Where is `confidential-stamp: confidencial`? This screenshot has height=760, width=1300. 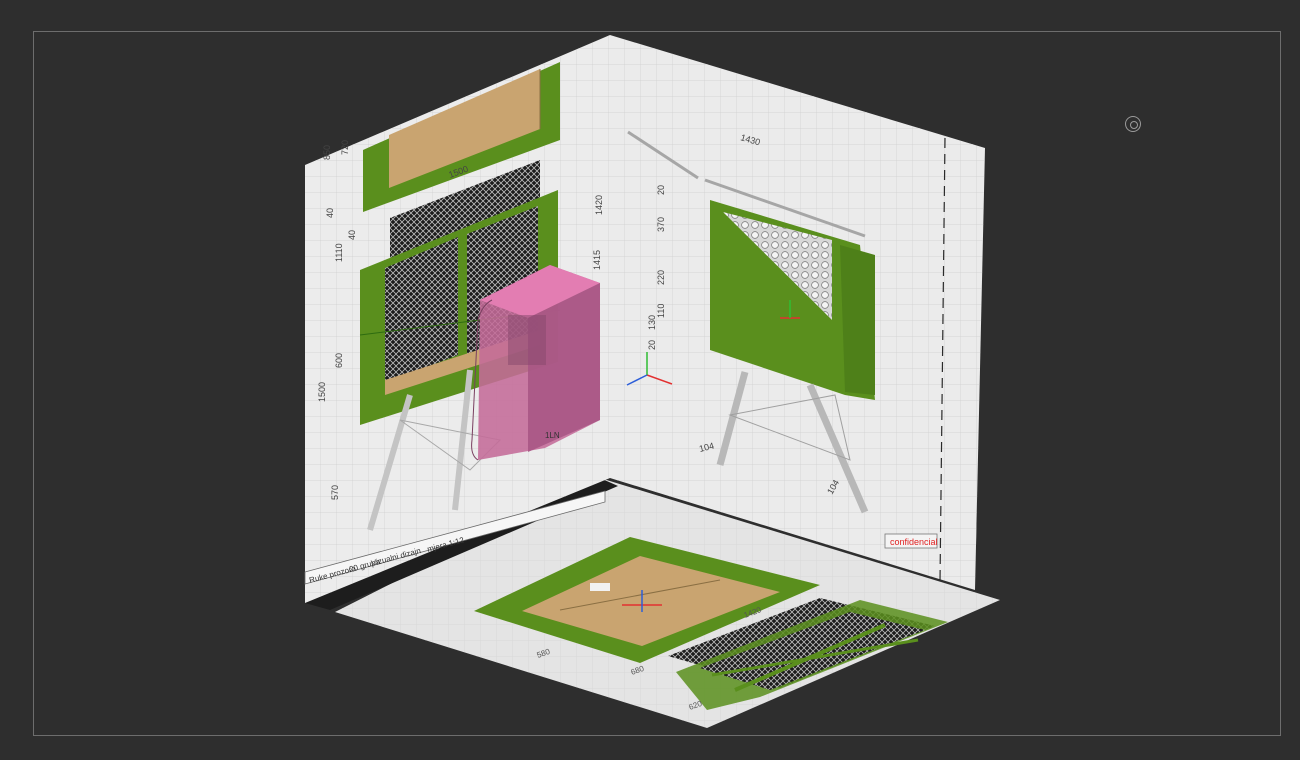 confidential-stamp: confidencial is located at coordinates (911, 541).